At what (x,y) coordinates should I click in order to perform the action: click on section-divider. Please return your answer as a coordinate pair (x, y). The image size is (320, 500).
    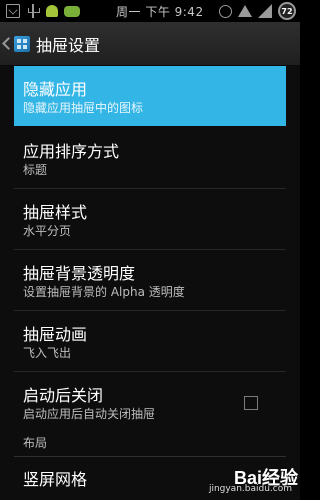
    Looking at the image, I should click on (150, 456).